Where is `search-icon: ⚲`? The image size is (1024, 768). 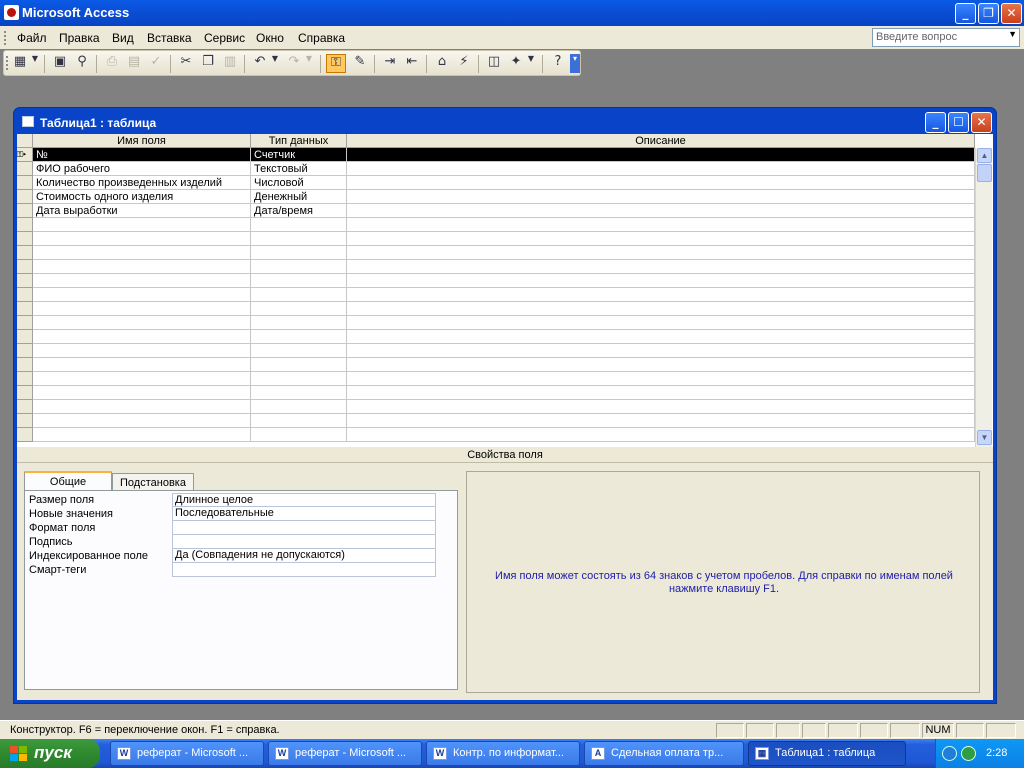 search-icon: ⚲ is located at coordinates (82, 63).